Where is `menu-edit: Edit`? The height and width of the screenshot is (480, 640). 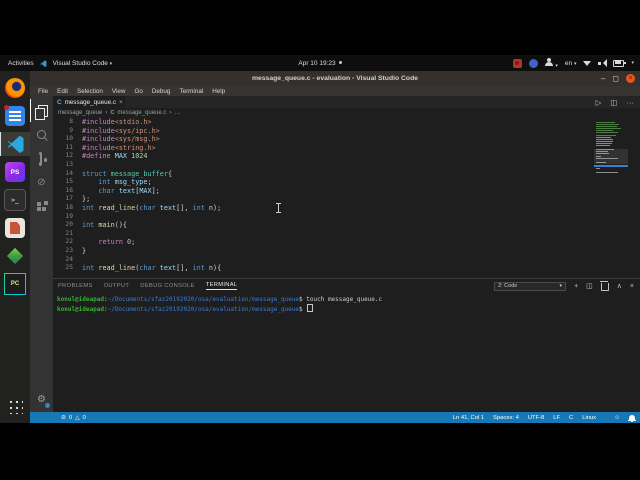 menu-edit: Edit is located at coordinates (62, 91).